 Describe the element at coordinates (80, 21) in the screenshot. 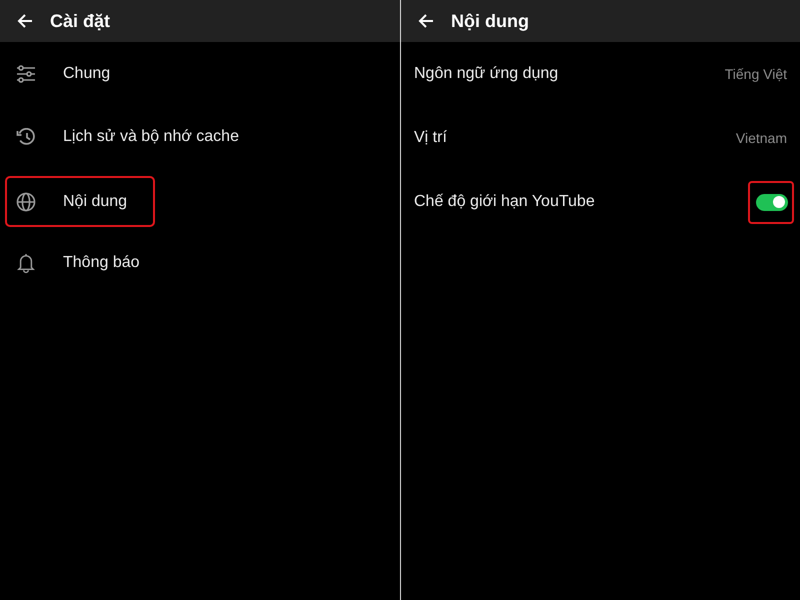

I see `screen-title: Cài đặt` at that location.